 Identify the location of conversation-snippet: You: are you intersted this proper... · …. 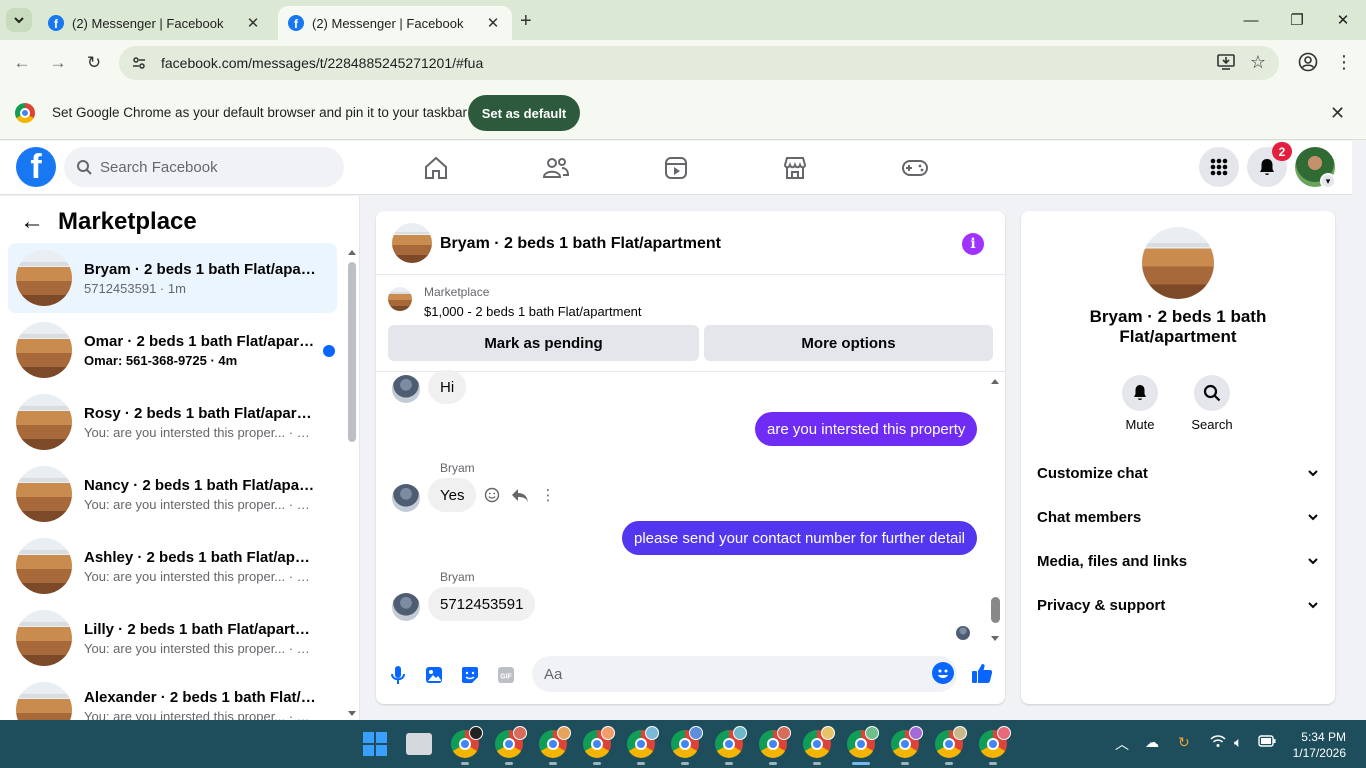
(200, 648).